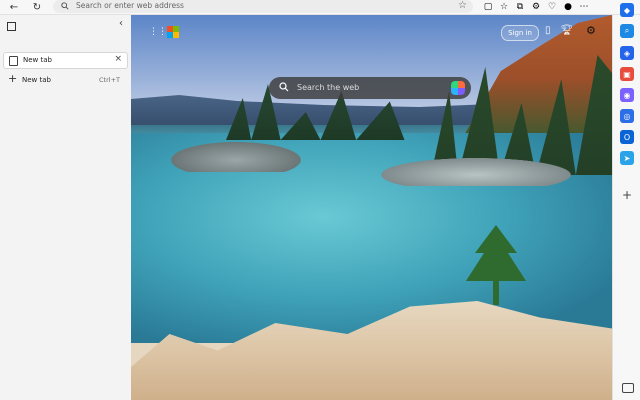  Describe the element at coordinates (559, 30) in the screenshot. I see `page-top-icons: ▯ 🏆︎` at that location.